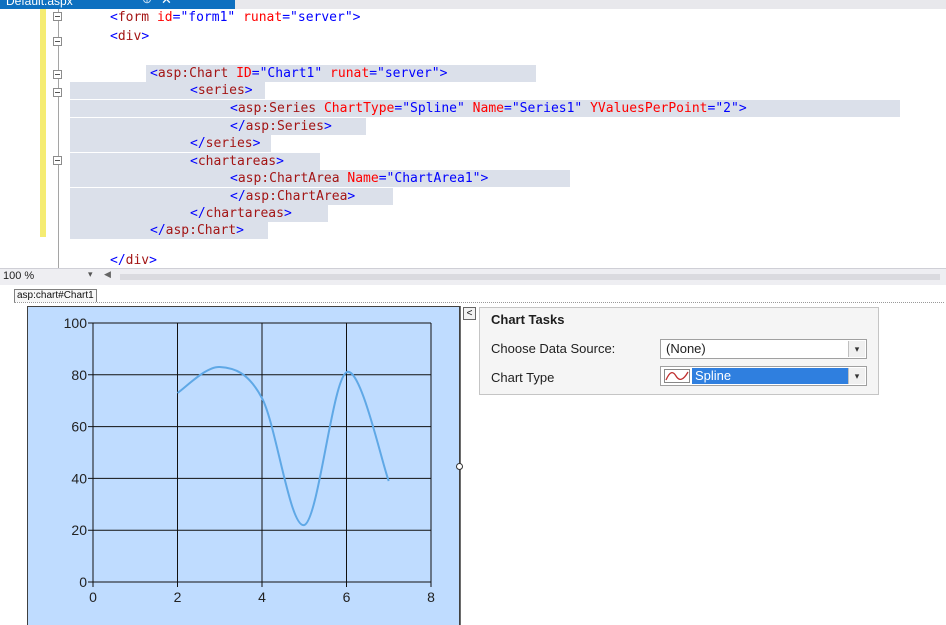 The image size is (946, 625). Describe the element at coordinates (530, 277) in the screenshot. I see `horizontal-scrollbar` at that location.